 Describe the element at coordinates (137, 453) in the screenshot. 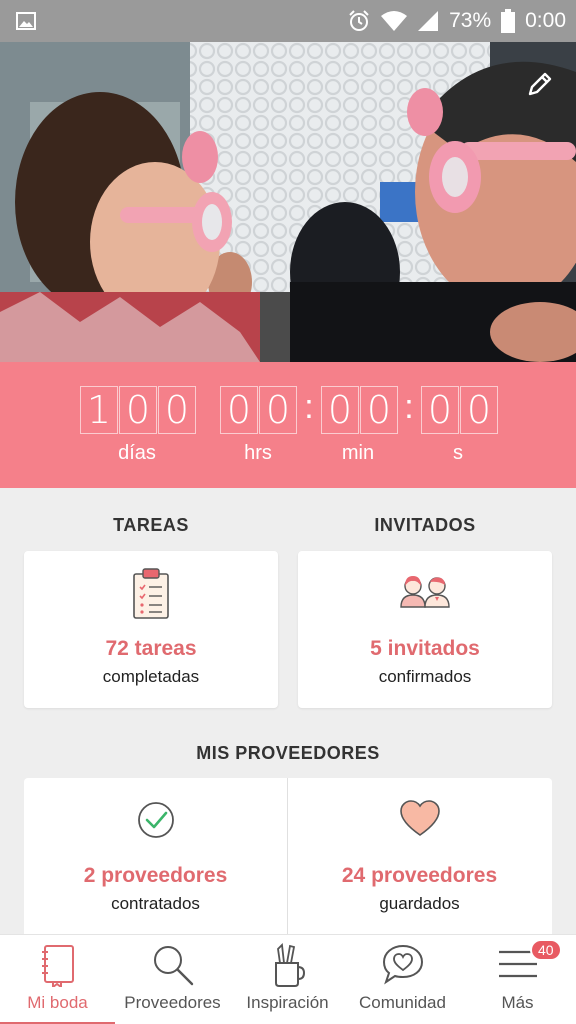

I see `days-label: días` at that location.